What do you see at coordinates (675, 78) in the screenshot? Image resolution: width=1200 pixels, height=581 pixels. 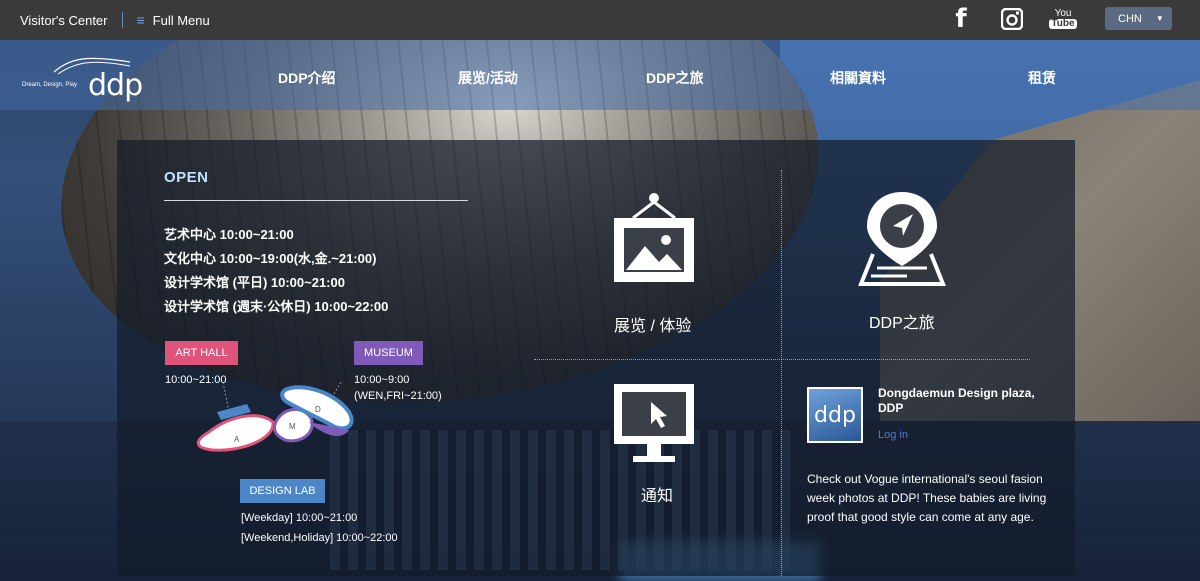 I see `nav-ddp-tour: DDP之旅` at bounding box center [675, 78].